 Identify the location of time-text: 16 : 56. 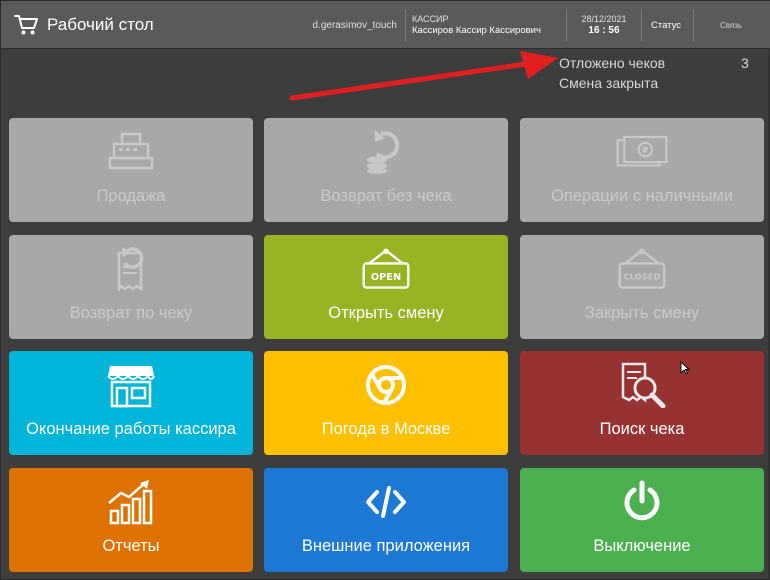
(604, 30).